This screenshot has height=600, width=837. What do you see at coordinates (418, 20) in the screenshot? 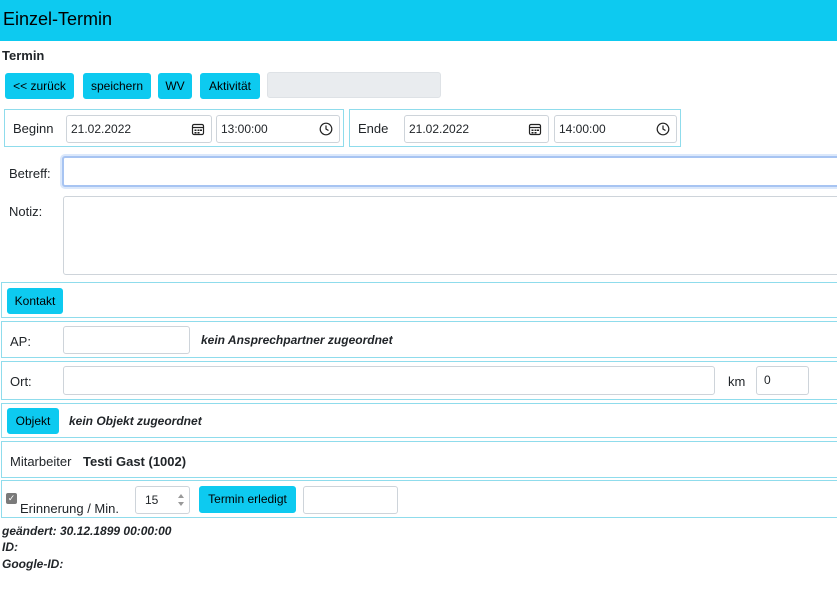
I see `window-title: Einzel-Termin` at bounding box center [418, 20].